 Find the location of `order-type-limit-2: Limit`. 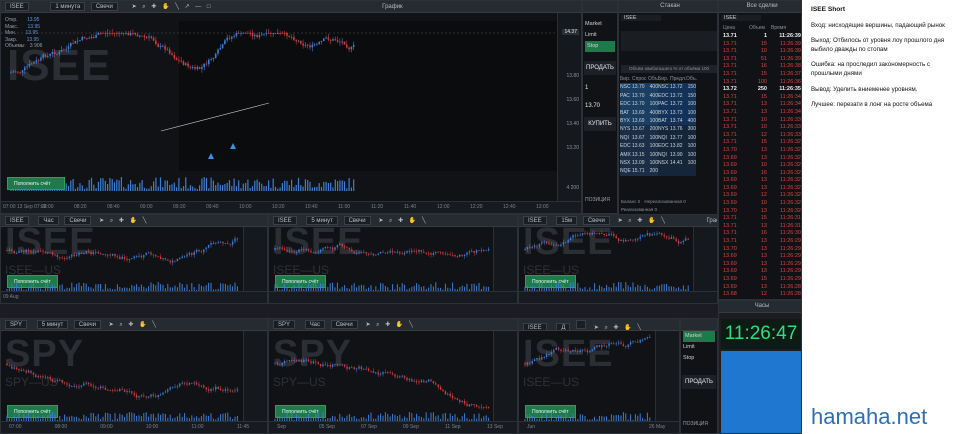

order-type-limit-2: Limit is located at coordinates (699, 347).